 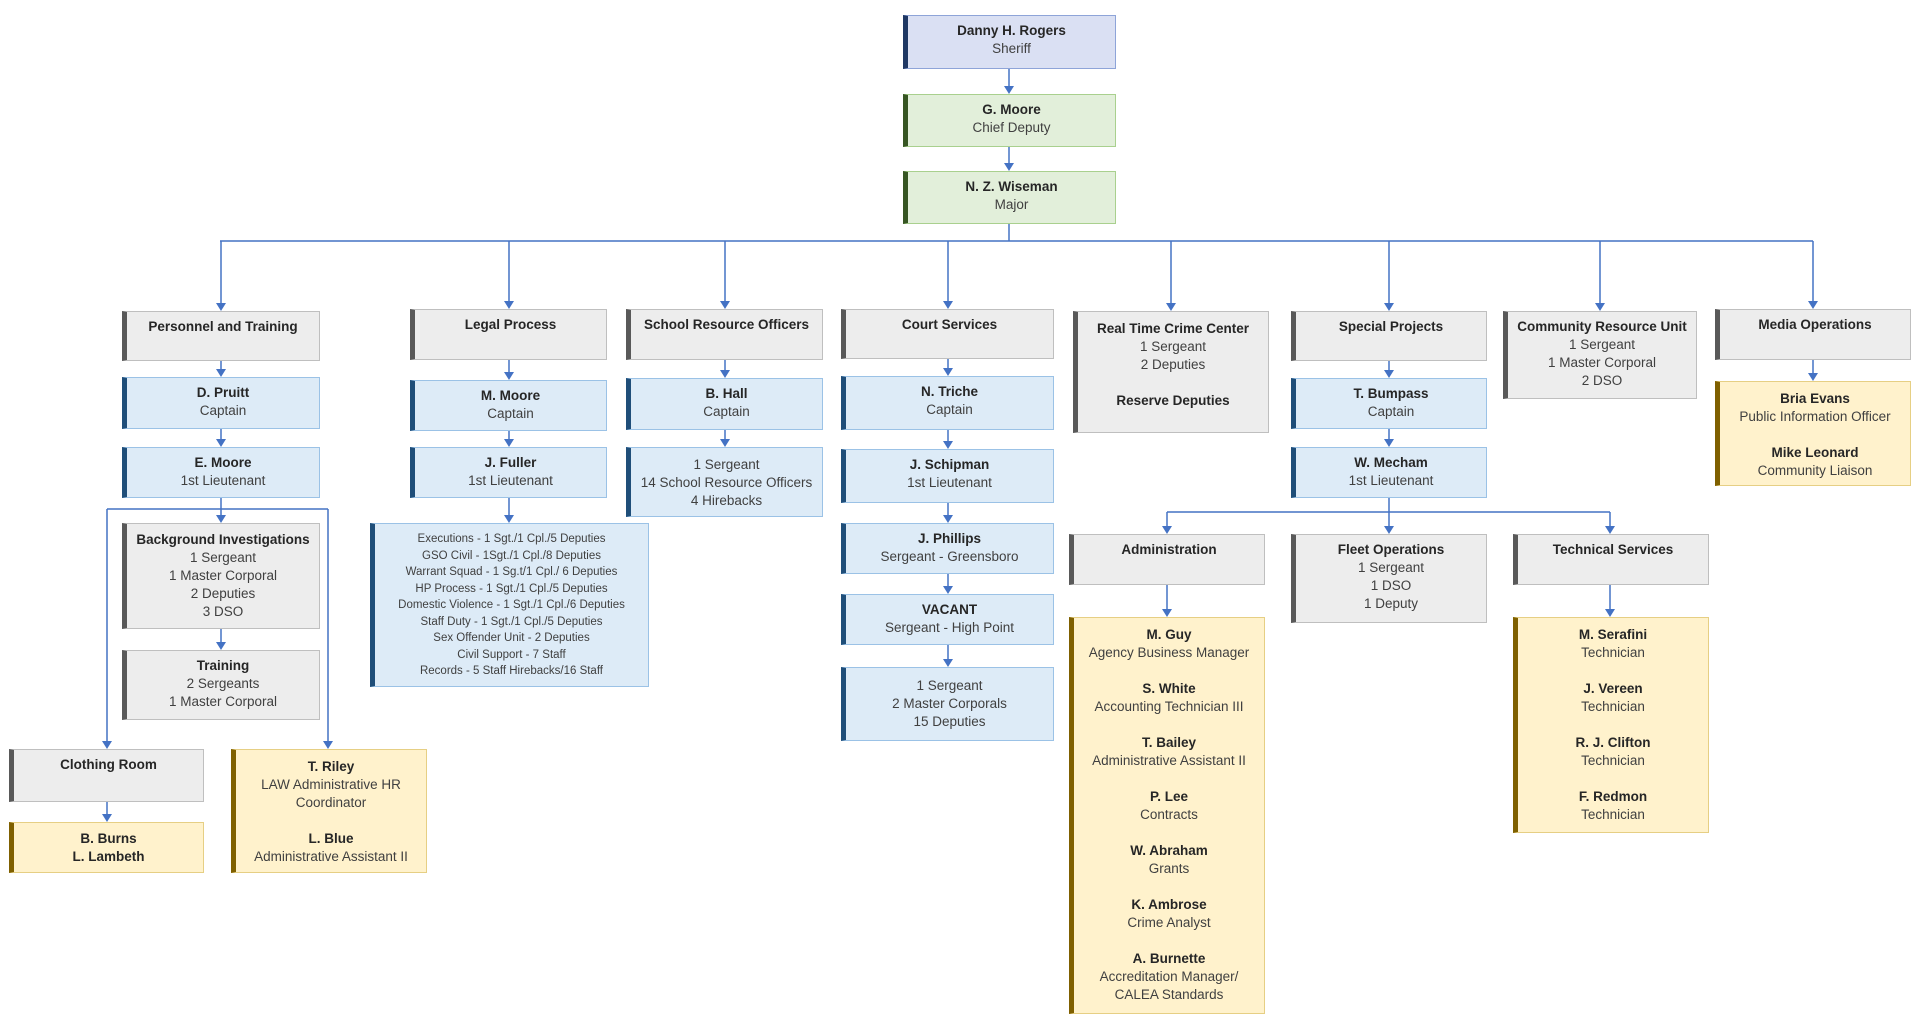 What do you see at coordinates (1389, 472) in the screenshot?
I see `node-w-mecham: W. Mecham 1st Lieutenant` at bounding box center [1389, 472].